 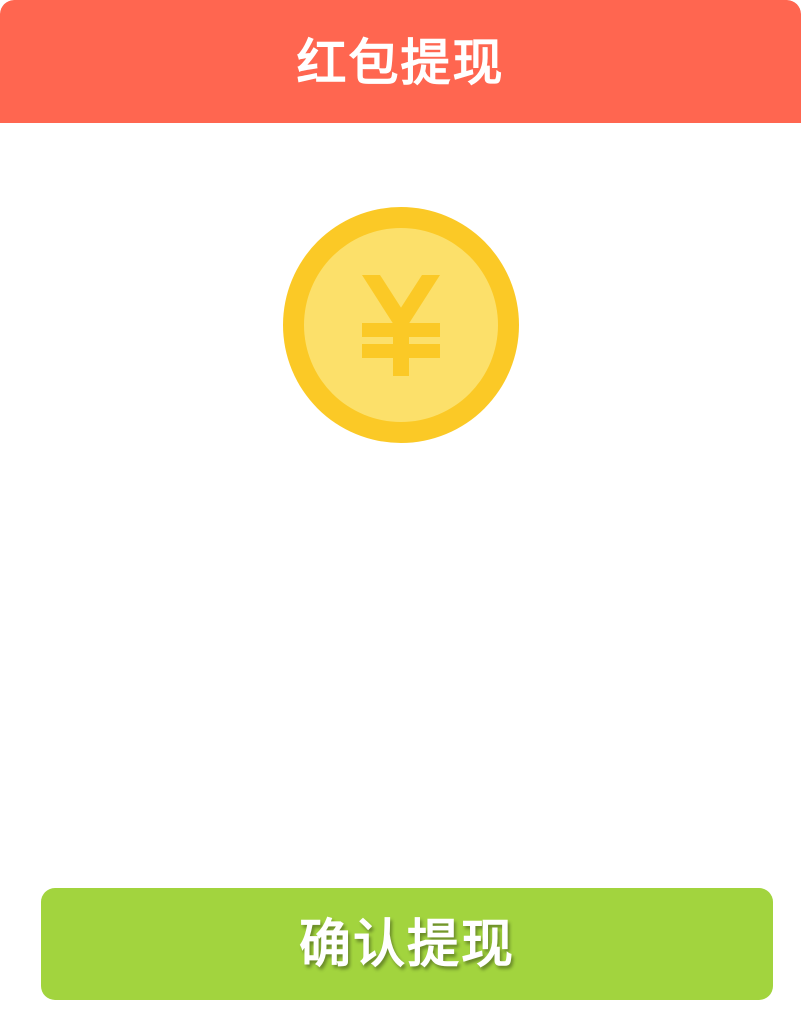 I want to click on confirm-withdraw-label: 确认提现, so click(x=406, y=945).